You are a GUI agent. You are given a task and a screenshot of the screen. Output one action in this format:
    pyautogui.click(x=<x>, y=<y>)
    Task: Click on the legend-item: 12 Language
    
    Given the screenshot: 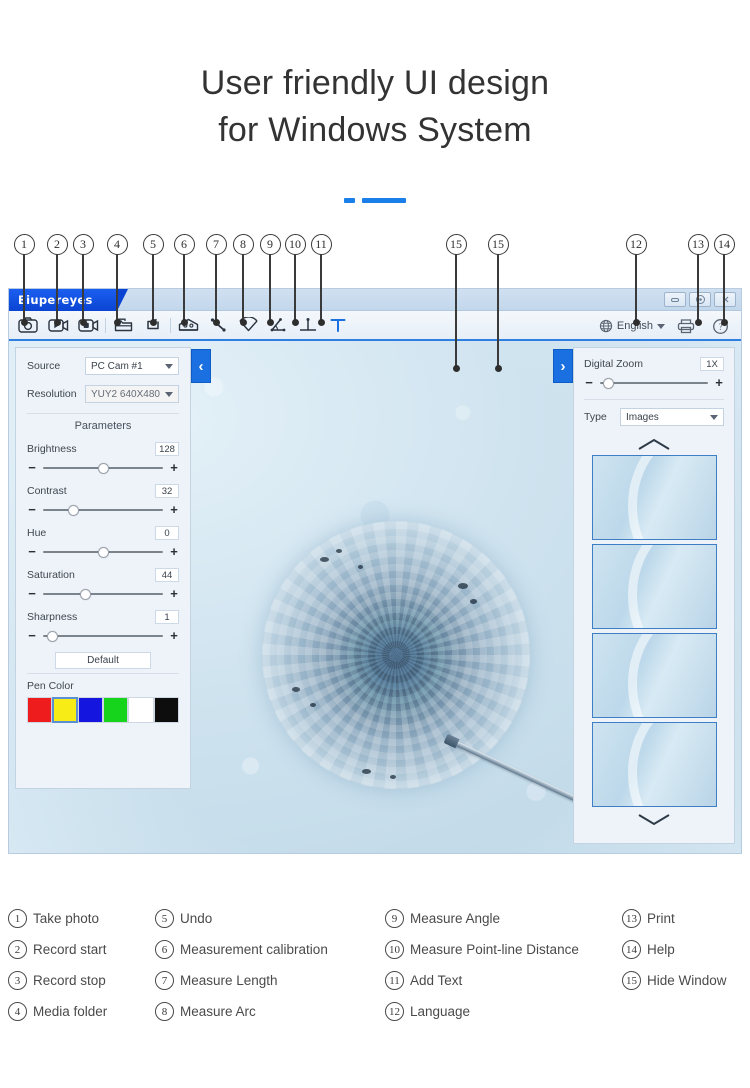 What is the action you would take?
    pyautogui.click(x=482, y=1011)
    